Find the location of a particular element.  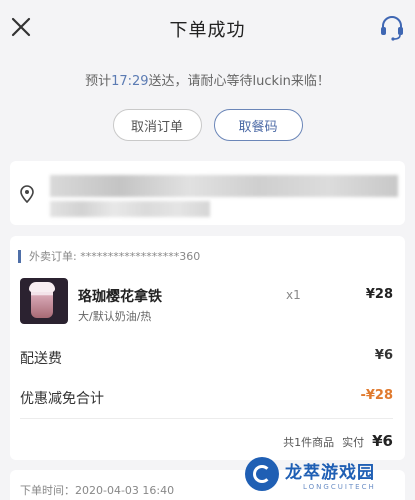

delivery-eta: 预计17:29送达，请耐心等待luckin来临！ is located at coordinates (207, 79).